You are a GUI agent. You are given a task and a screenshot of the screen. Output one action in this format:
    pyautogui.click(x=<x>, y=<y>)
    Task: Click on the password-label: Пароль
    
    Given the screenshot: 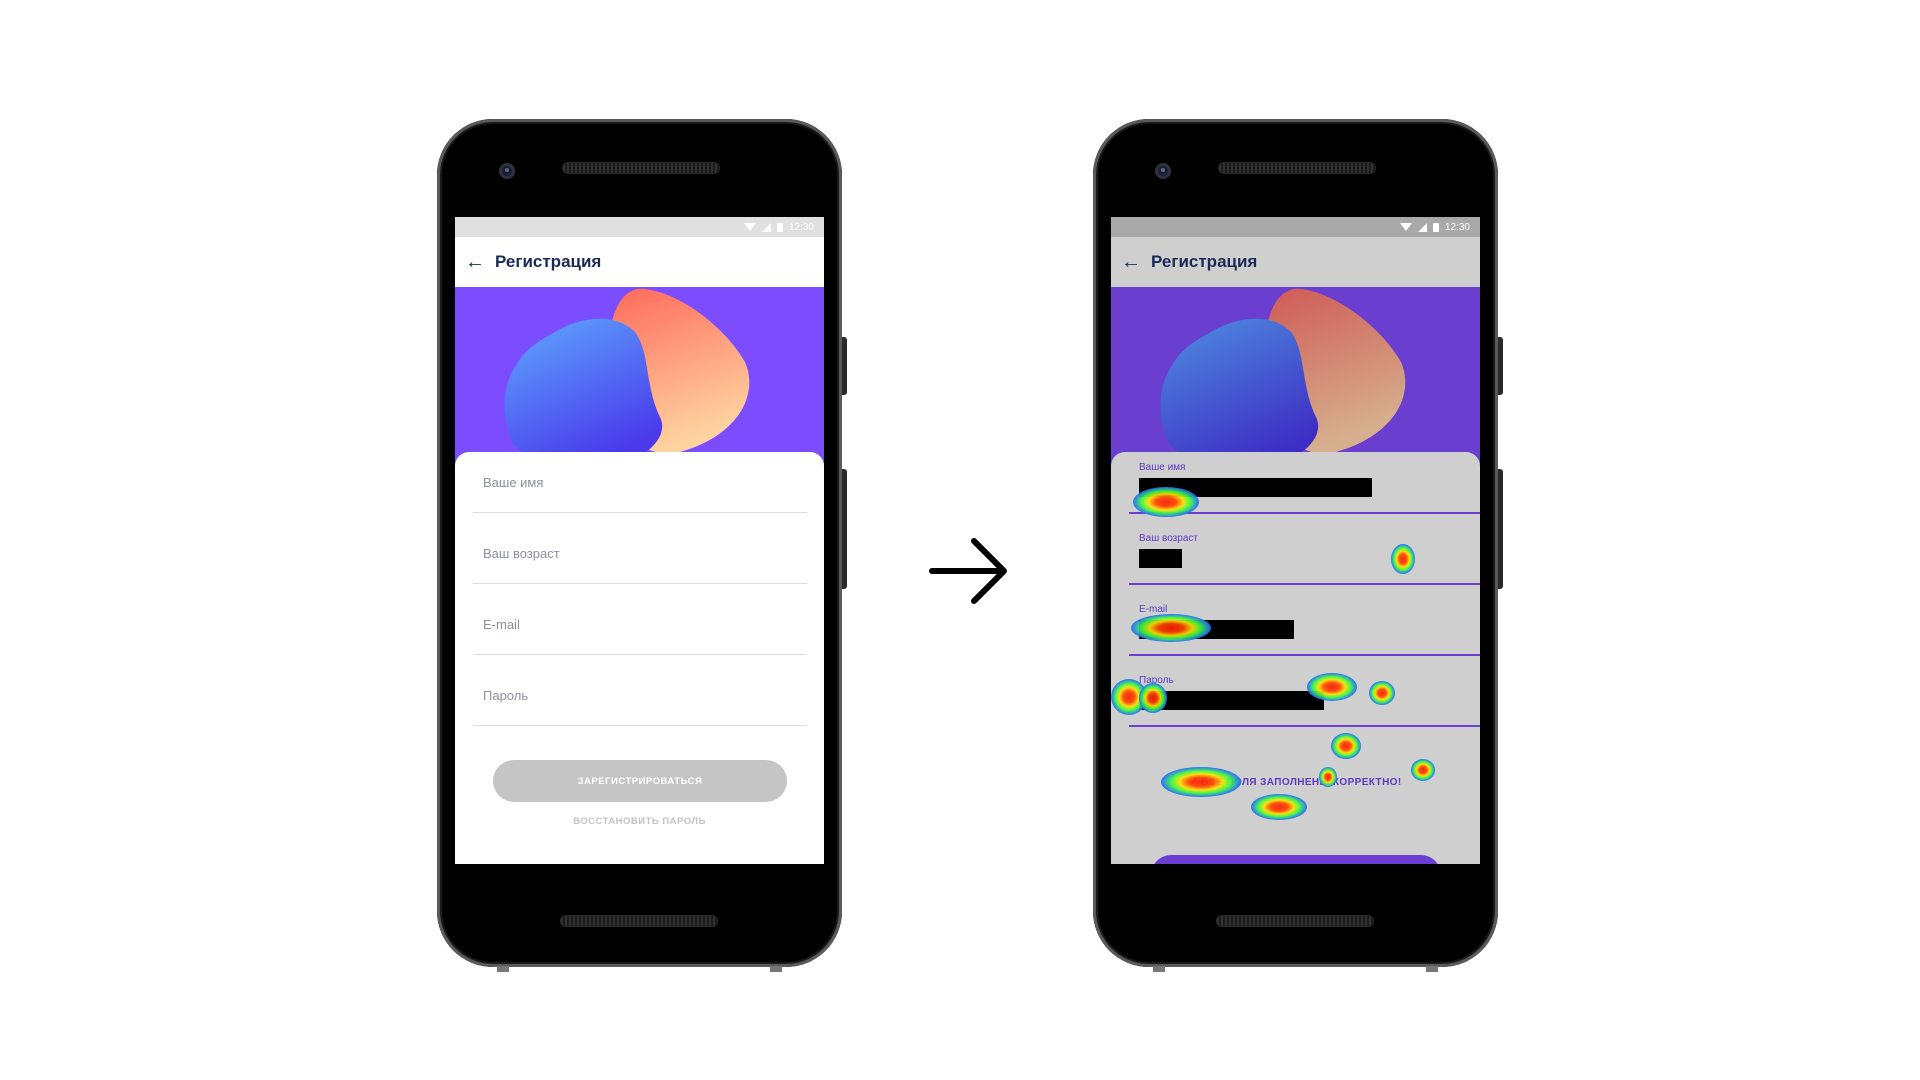 What is the action you would take?
    pyautogui.click(x=1156, y=680)
    